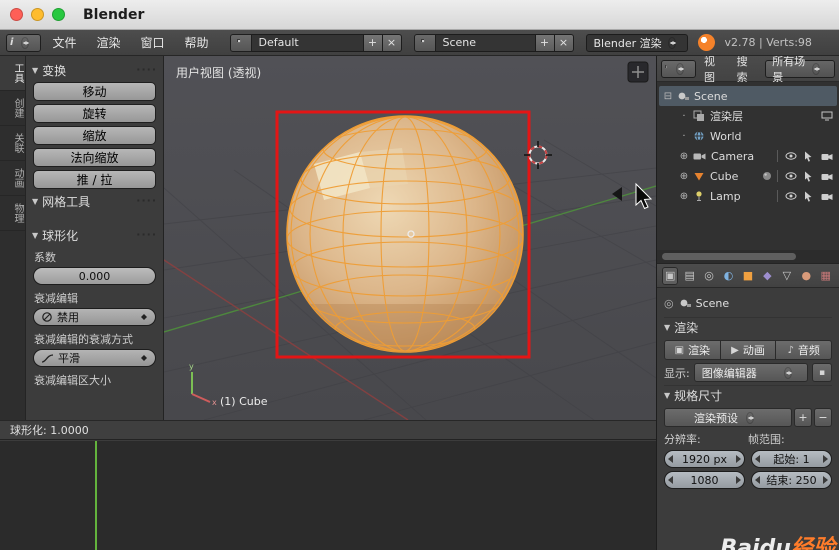 Image resolution: width=839 pixels, height=550 pixels. What do you see at coordinates (12, 73) in the screenshot?
I see `toolshelf-tab-tools: 工具` at bounding box center [12, 73].